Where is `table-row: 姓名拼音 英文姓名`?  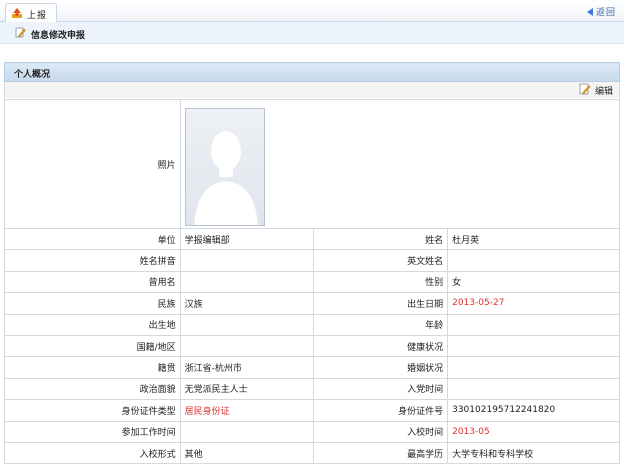
table-row: 姓名拼音 英文姓名 is located at coordinates (312, 260).